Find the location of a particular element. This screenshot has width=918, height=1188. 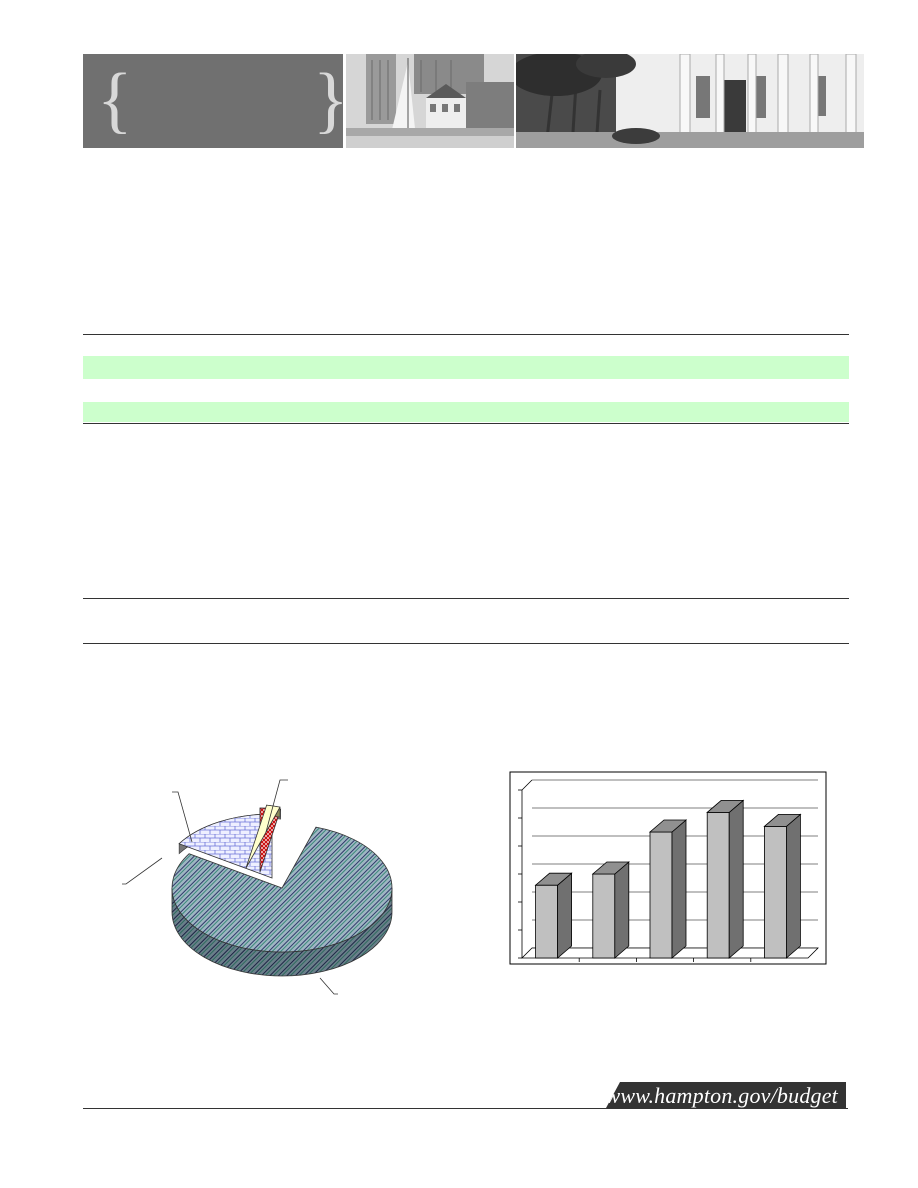

section-mid-rule is located at coordinates (466, 598).